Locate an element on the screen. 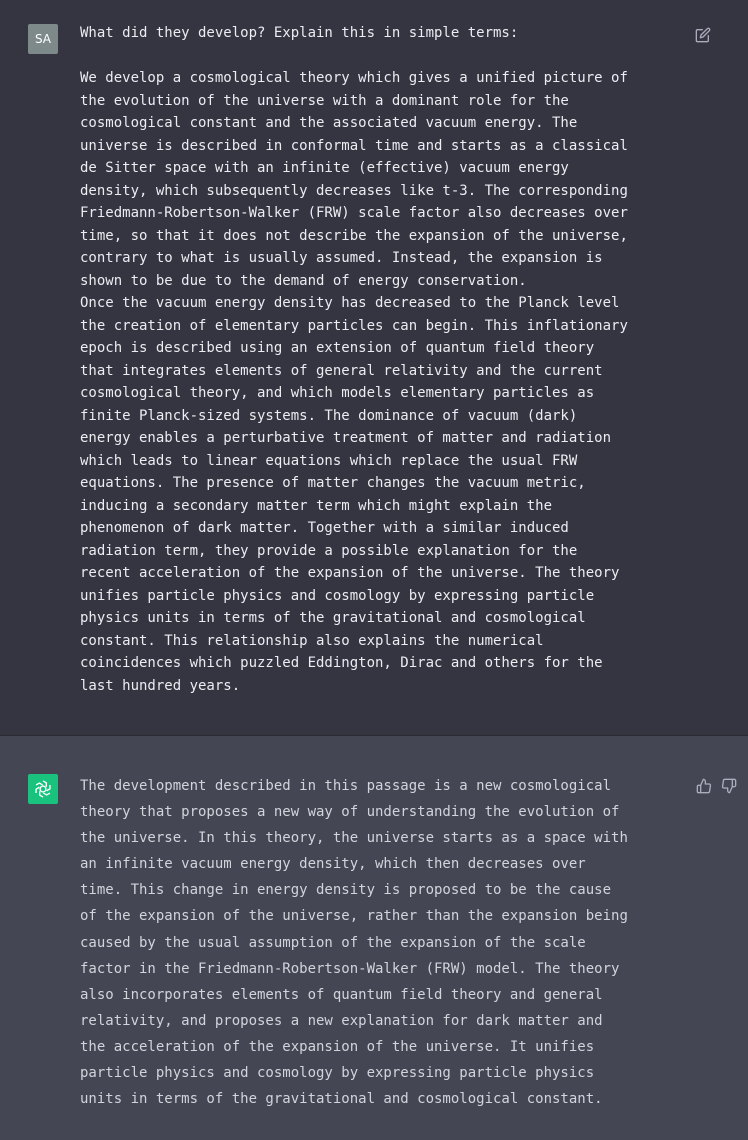 The height and width of the screenshot is (1140, 748). assistant-avatar is located at coordinates (43, 789).